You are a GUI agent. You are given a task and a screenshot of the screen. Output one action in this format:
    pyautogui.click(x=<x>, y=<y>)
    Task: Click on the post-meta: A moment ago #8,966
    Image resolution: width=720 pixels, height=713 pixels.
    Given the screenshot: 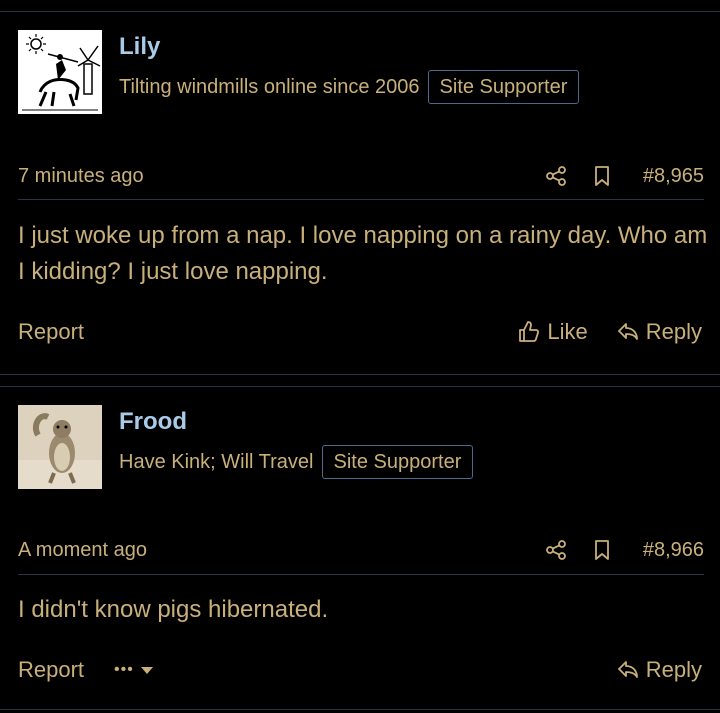 What is the action you would take?
    pyautogui.click(x=361, y=550)
    